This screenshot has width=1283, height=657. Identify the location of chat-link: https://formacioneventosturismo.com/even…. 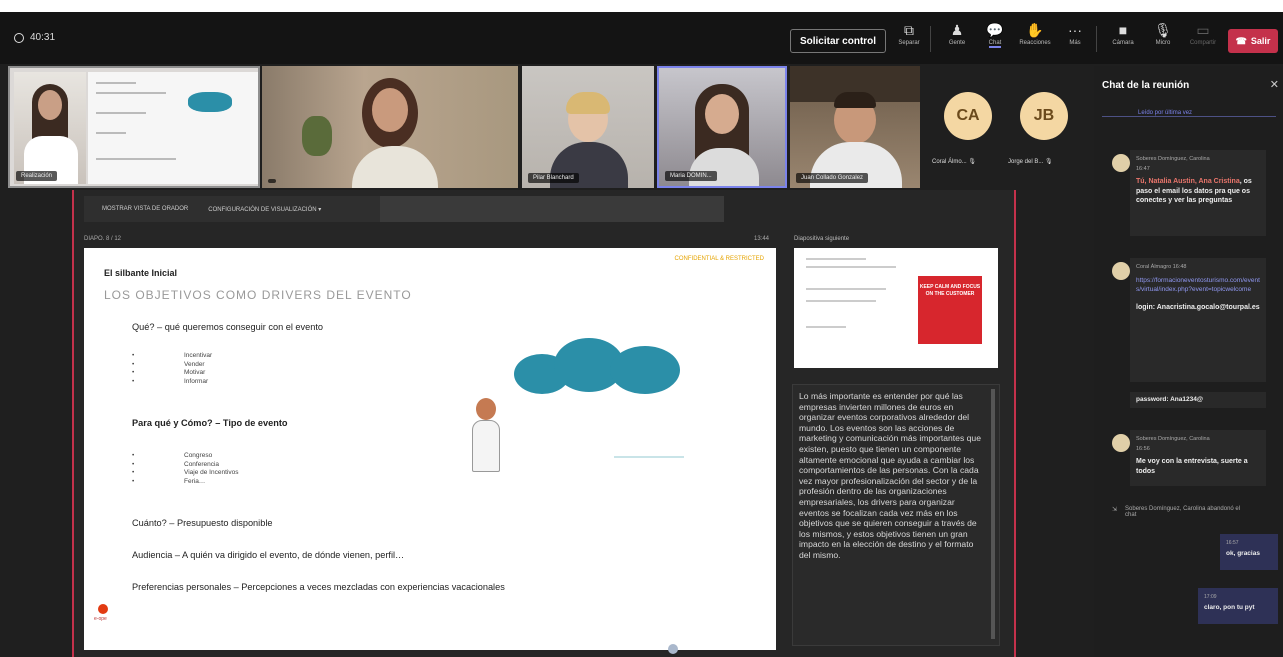
(1198, 285).